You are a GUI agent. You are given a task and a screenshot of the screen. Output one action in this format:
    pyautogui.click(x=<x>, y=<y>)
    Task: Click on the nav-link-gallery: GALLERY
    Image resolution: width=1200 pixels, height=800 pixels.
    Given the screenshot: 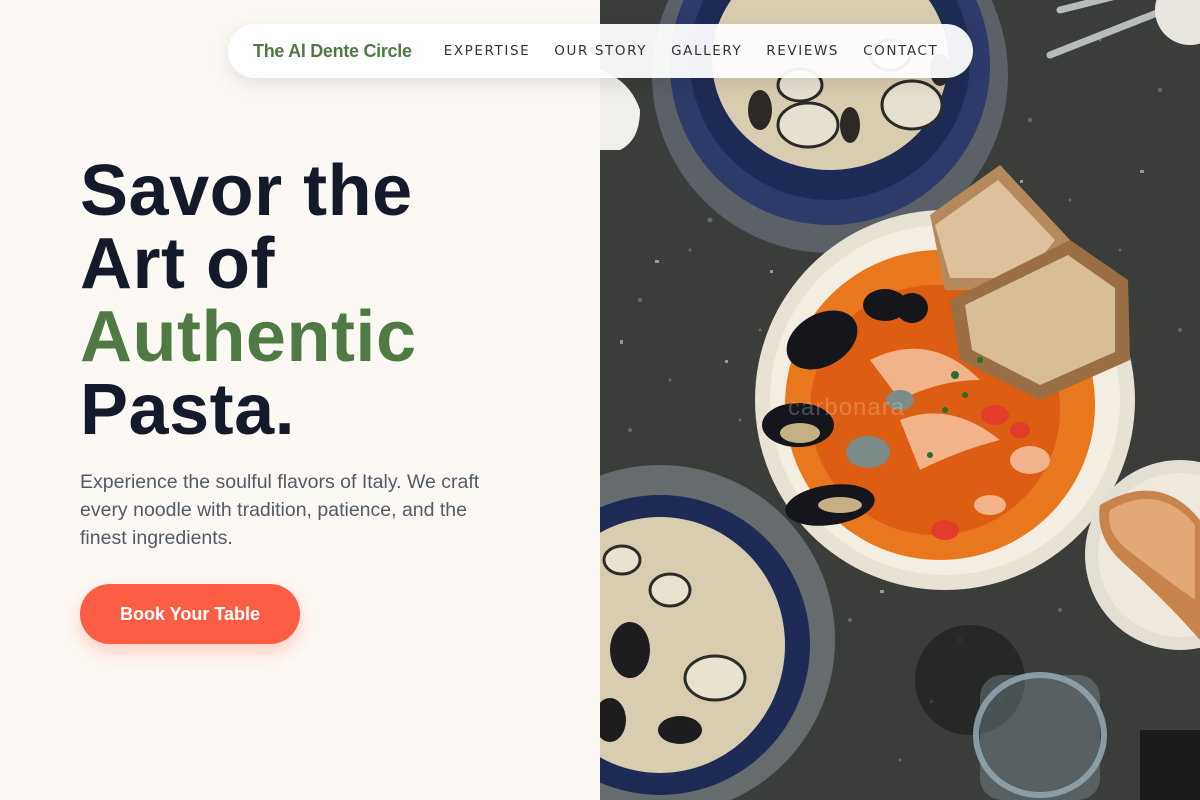 What is the action you would take?
    pyautogui.click(x=706, y=51)
    